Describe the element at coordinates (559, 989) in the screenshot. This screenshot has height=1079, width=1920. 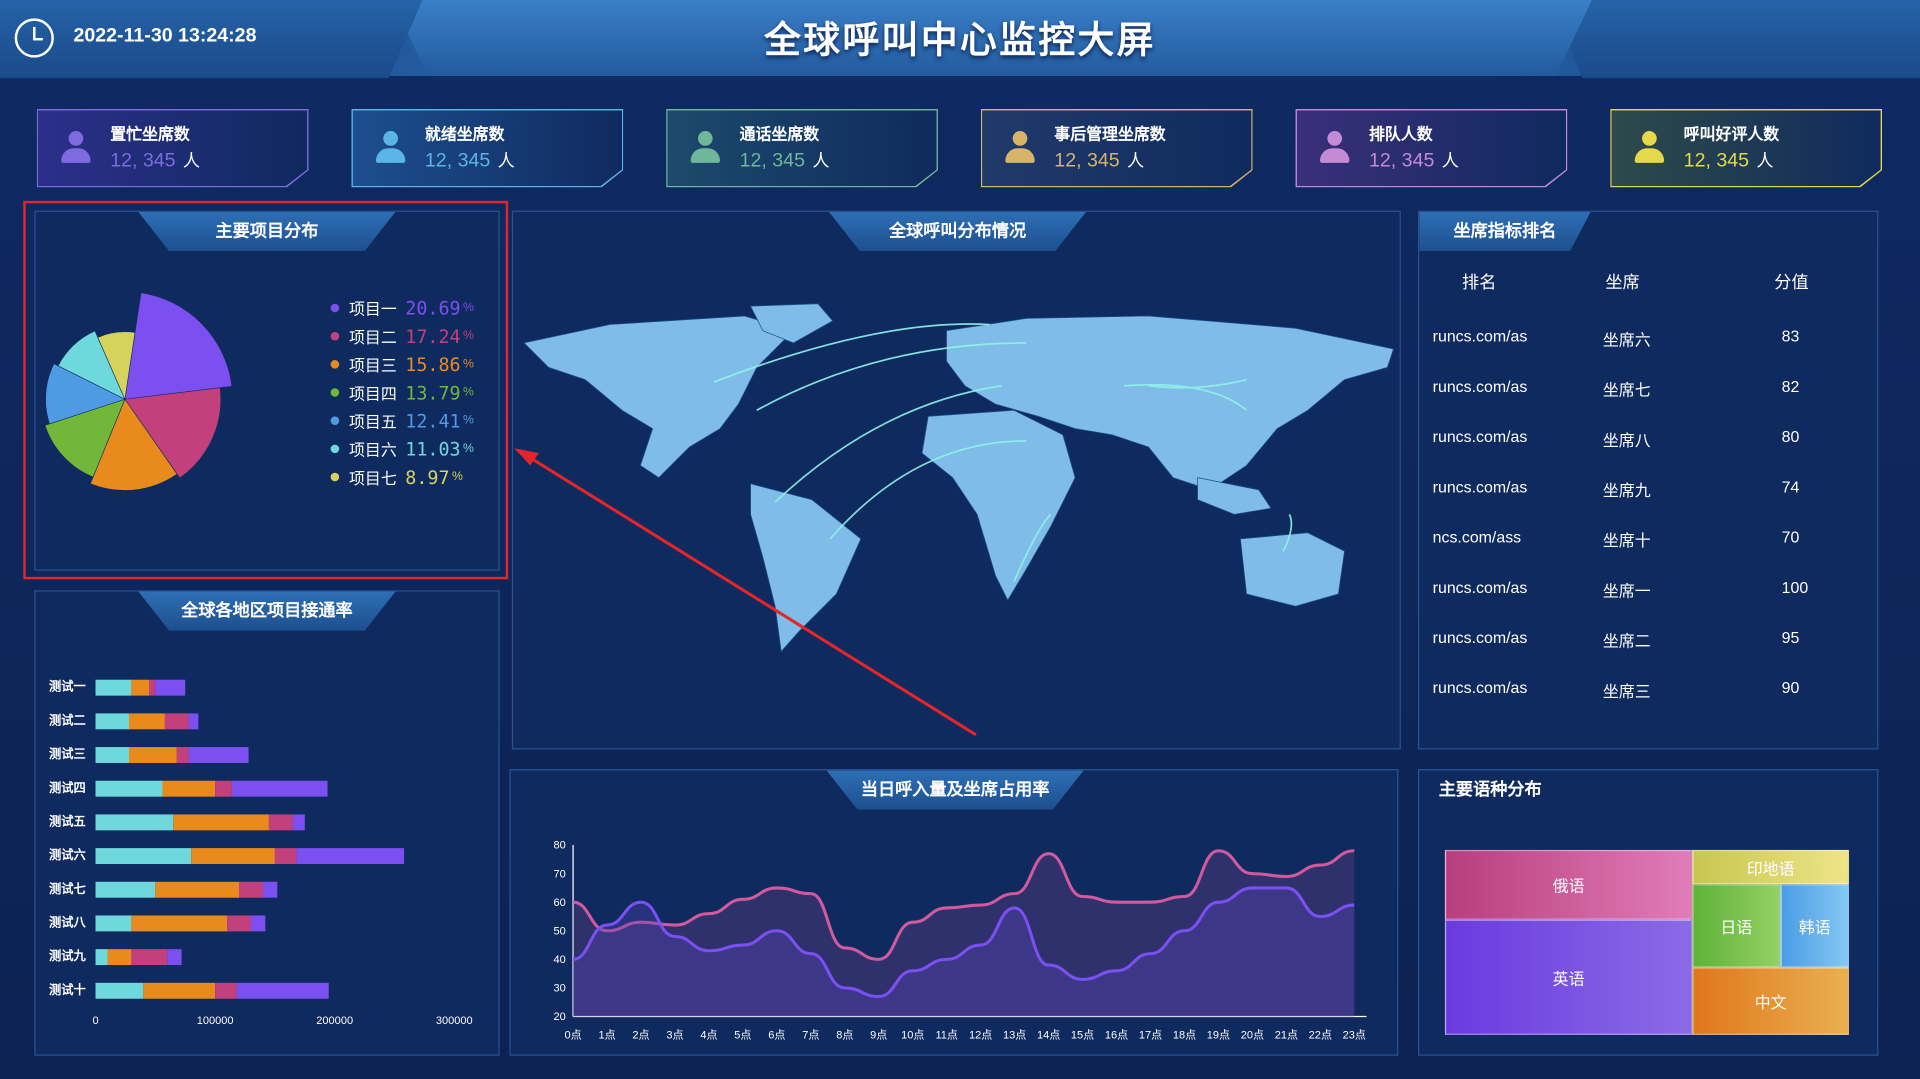
I see `y-tick-label: 30` at that location.